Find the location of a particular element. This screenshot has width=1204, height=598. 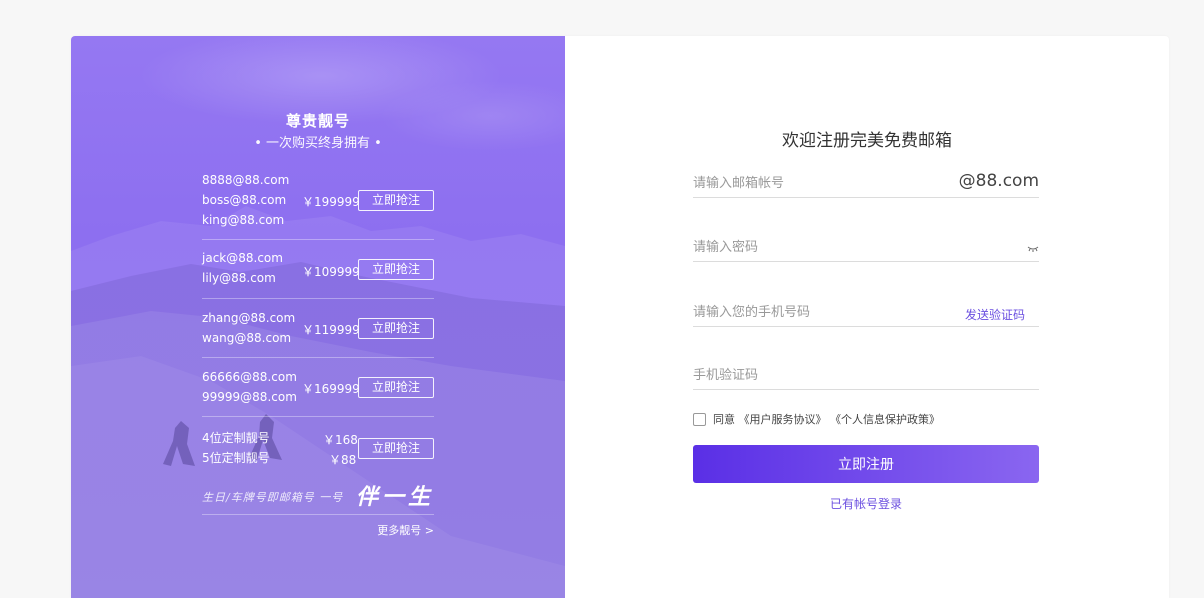

offer-price: ￥199999 is located at coordinates (331, 202).